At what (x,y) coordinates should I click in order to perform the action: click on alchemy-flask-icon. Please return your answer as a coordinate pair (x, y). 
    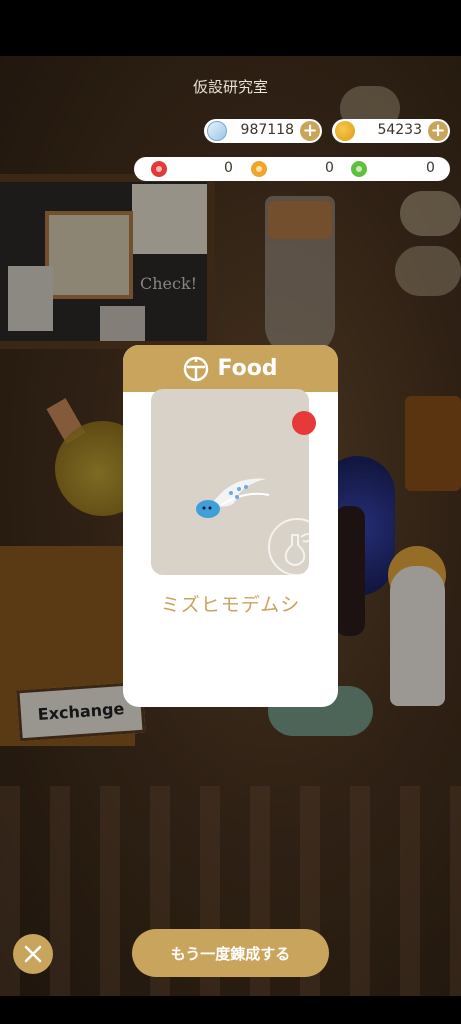
    Looking at the image, I should click on (288, 546).